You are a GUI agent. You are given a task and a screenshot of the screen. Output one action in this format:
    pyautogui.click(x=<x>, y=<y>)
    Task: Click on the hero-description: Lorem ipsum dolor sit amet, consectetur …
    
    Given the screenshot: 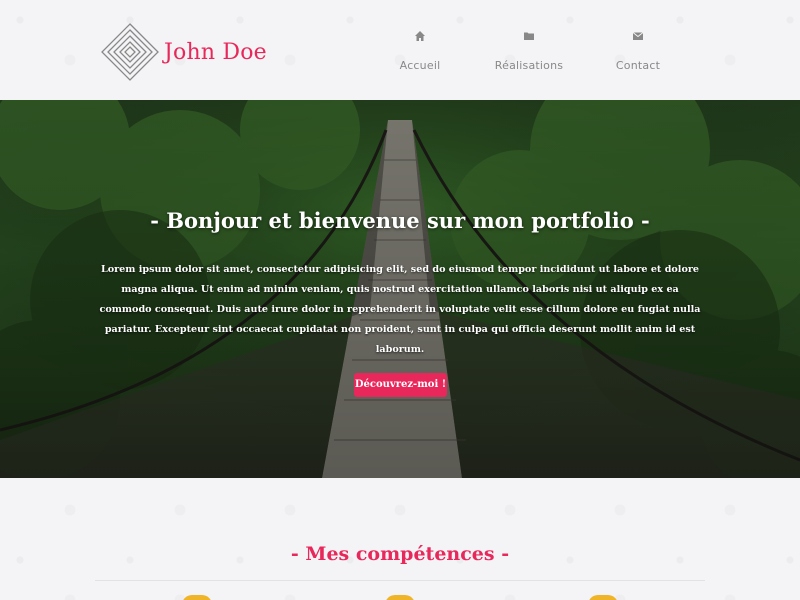 What is the action you would take?
    pyautogui.click(x=400, y=309)
    